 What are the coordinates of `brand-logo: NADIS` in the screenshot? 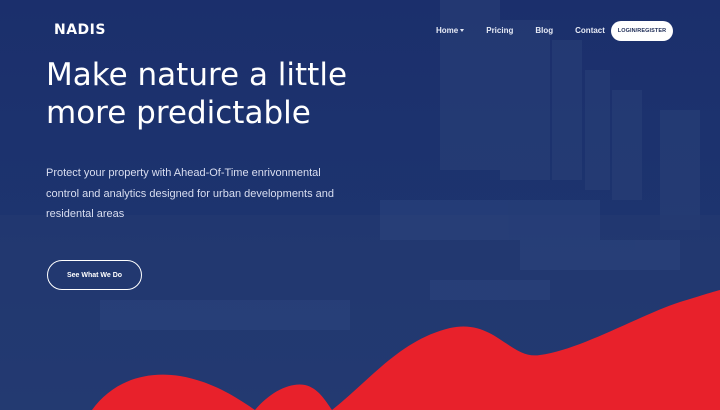 It's located at (80, 30).